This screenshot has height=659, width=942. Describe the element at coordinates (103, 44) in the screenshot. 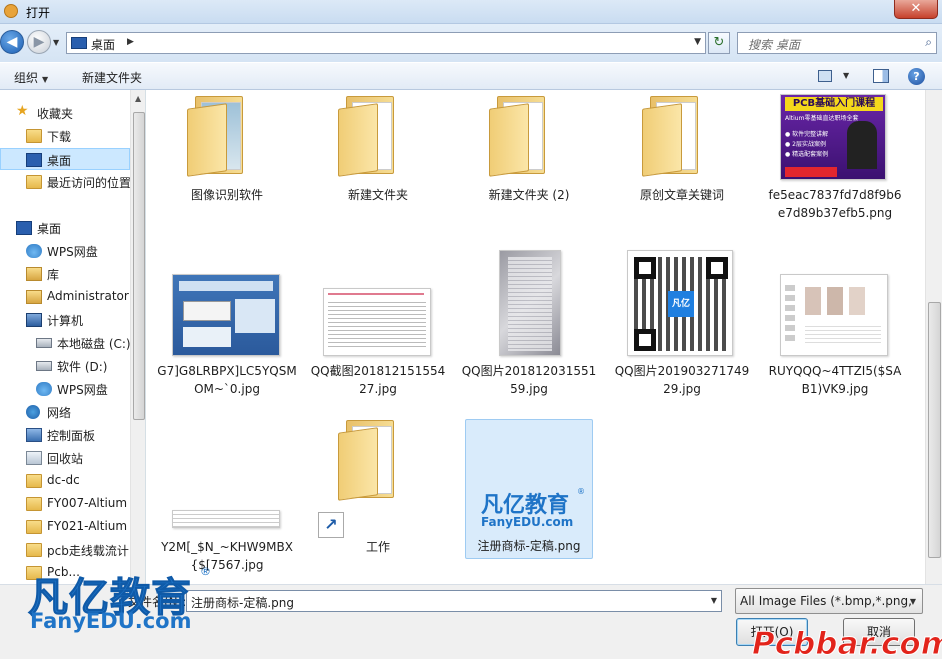

I see `breadcrumb-desktop: 桌面` at that location.